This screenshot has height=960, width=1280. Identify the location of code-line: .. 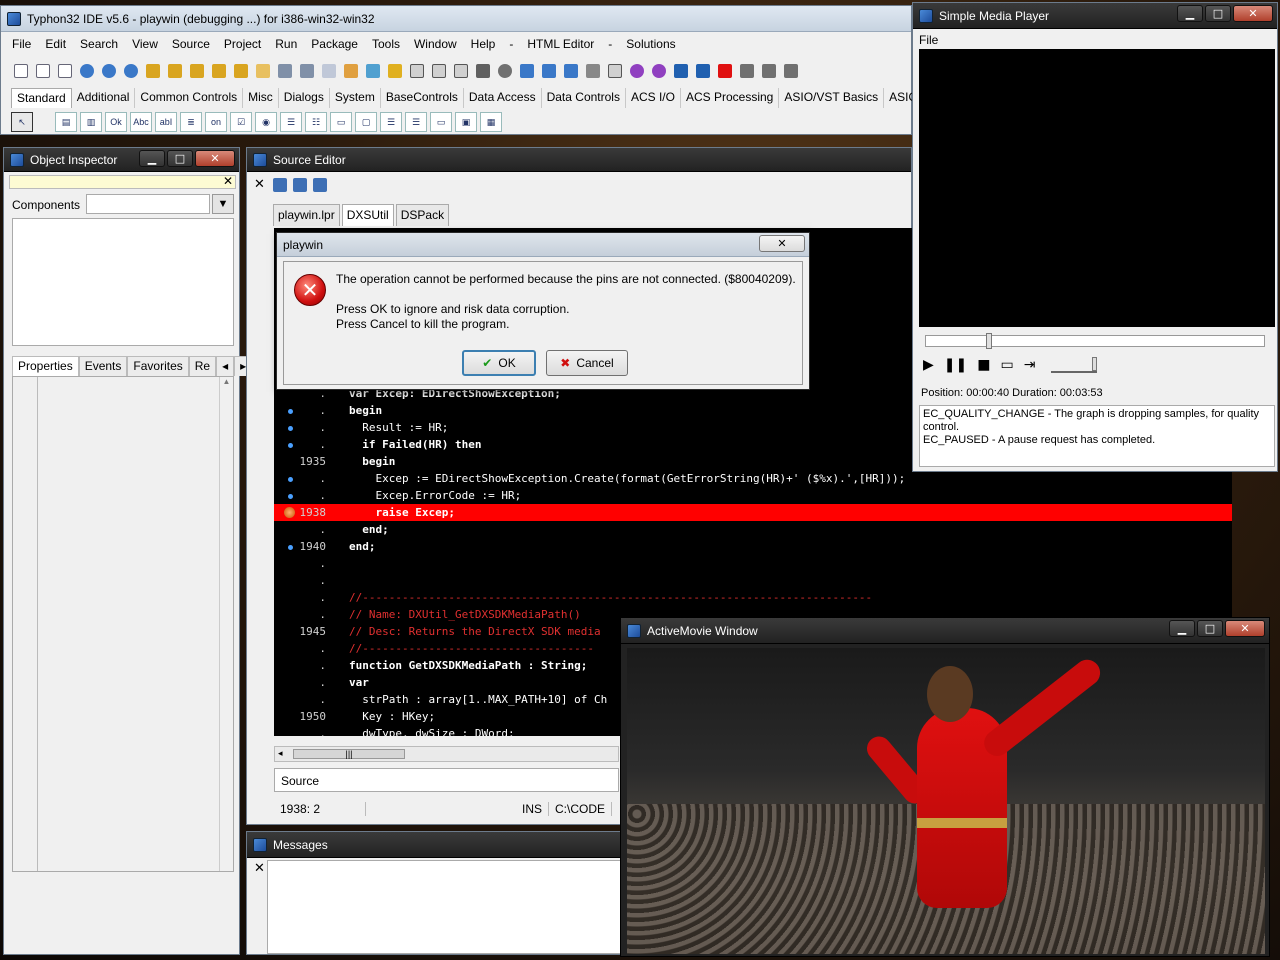
(753, 563).